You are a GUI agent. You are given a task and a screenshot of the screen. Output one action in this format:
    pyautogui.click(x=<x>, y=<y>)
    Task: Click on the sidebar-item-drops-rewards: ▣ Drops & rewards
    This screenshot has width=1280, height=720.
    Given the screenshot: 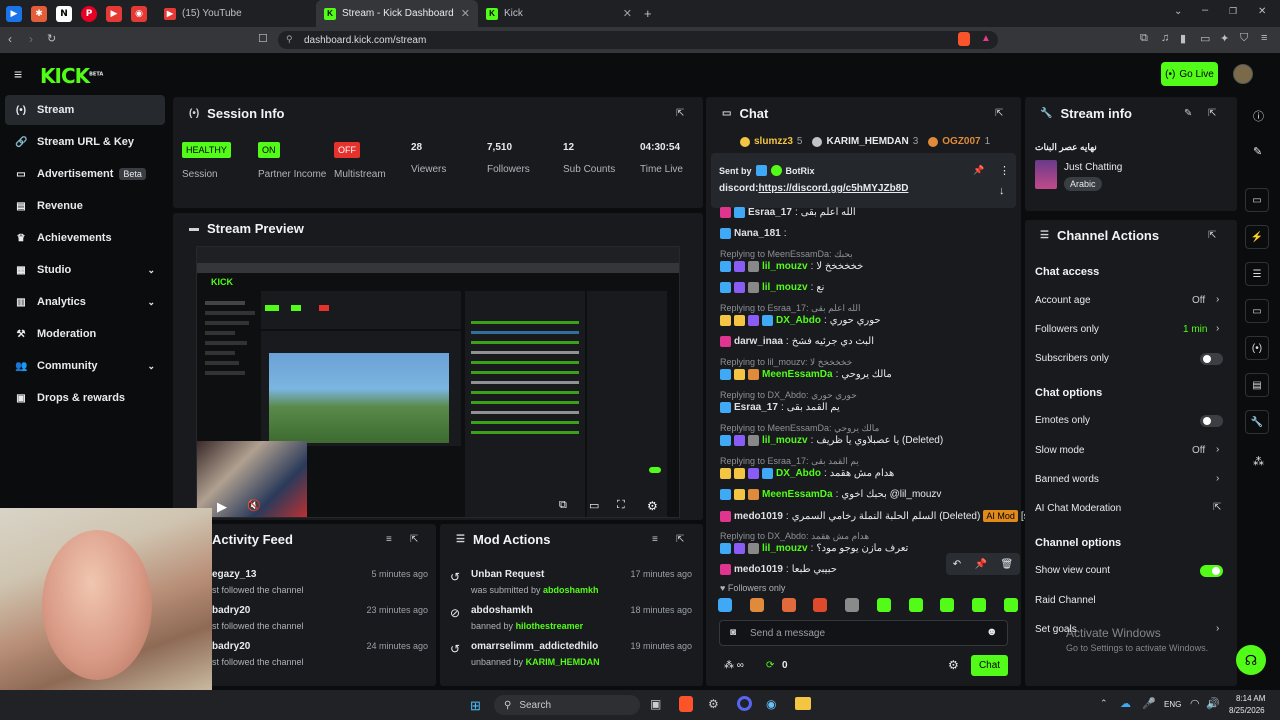 What is the action you would take?
    pyautogui.click(x=85, y=398)
    